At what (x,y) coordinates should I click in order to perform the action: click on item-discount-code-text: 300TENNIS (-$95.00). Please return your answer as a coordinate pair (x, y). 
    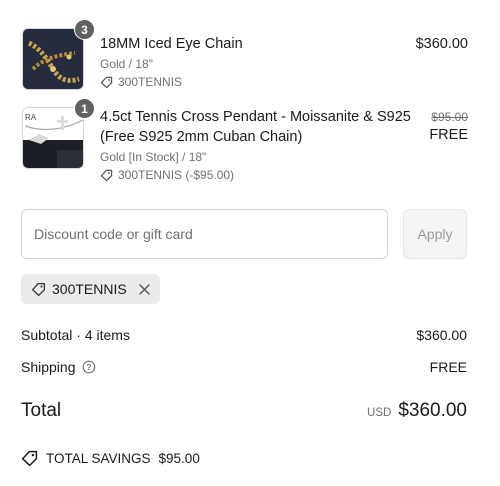
    Looking at the image, I should click on (176, 175).